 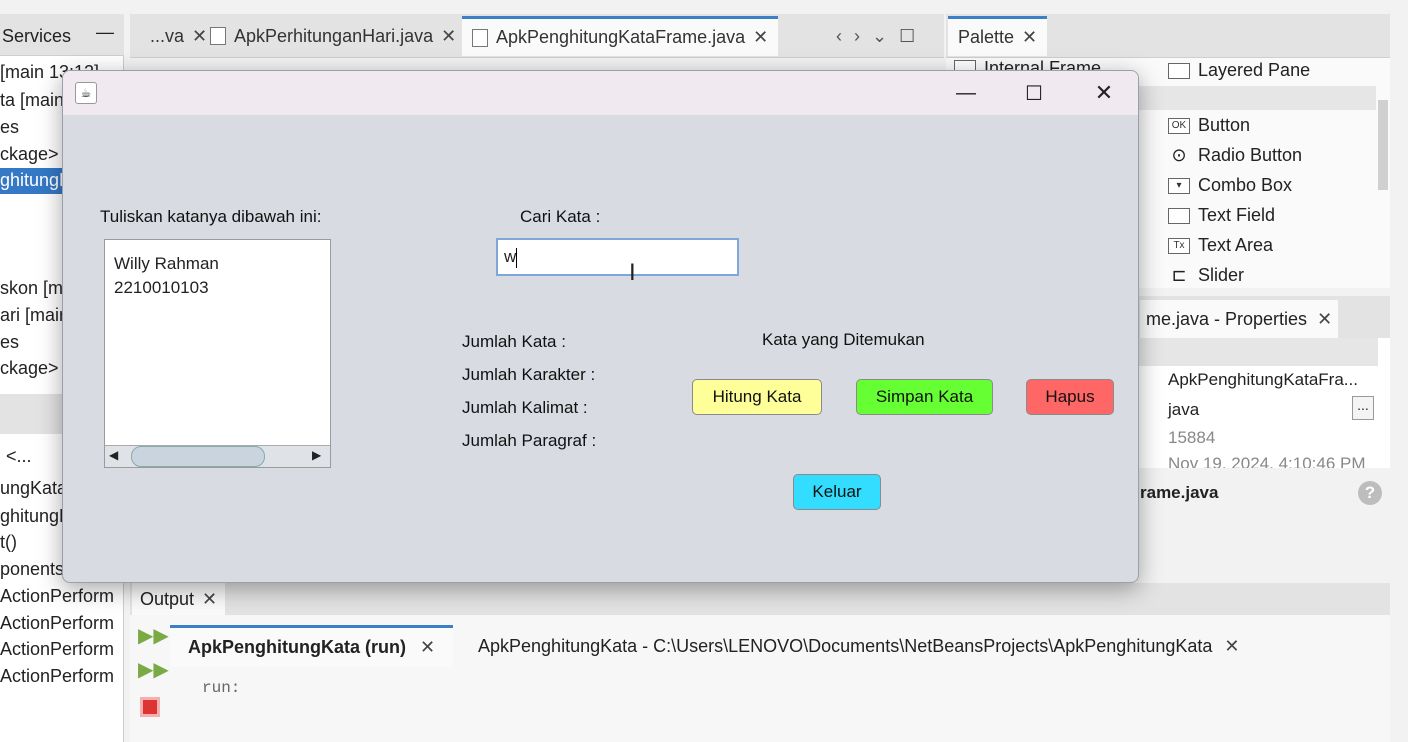 I want to click on help-icon: ?, so click(x=1370, y=493).